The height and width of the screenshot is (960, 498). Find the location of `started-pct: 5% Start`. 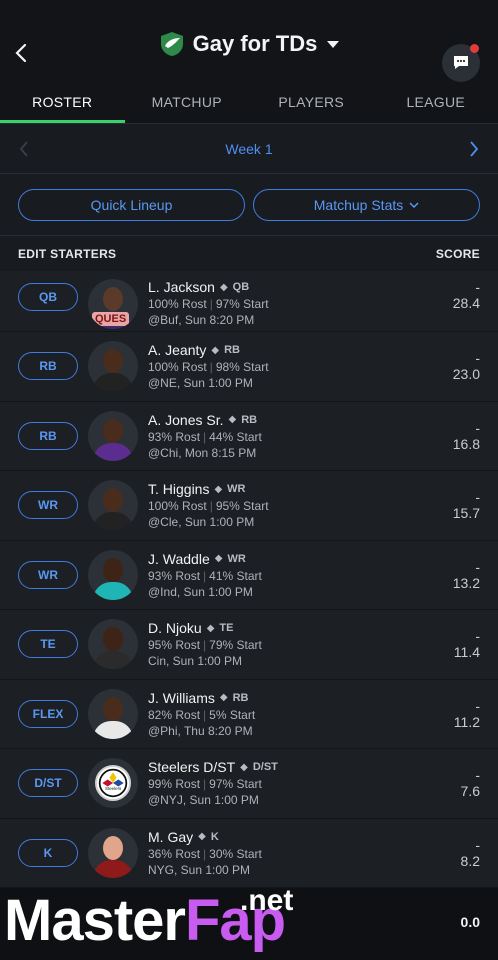

started-pct: 5% Start is located at coordinates (232, 714).